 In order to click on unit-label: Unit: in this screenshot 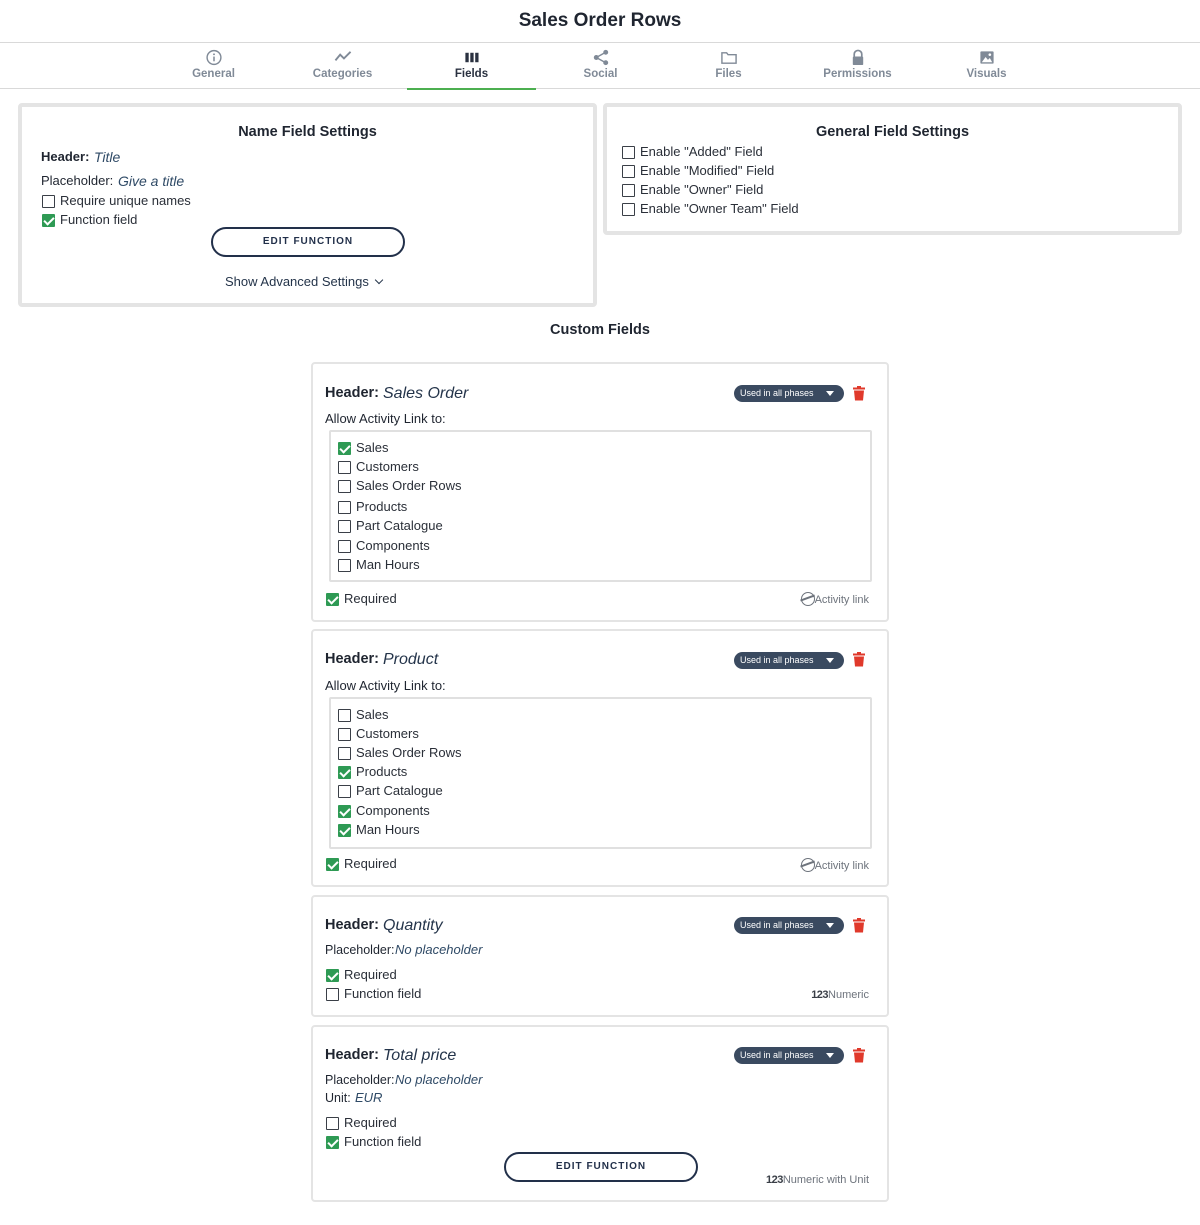, I will do `click(338, 1098)`.